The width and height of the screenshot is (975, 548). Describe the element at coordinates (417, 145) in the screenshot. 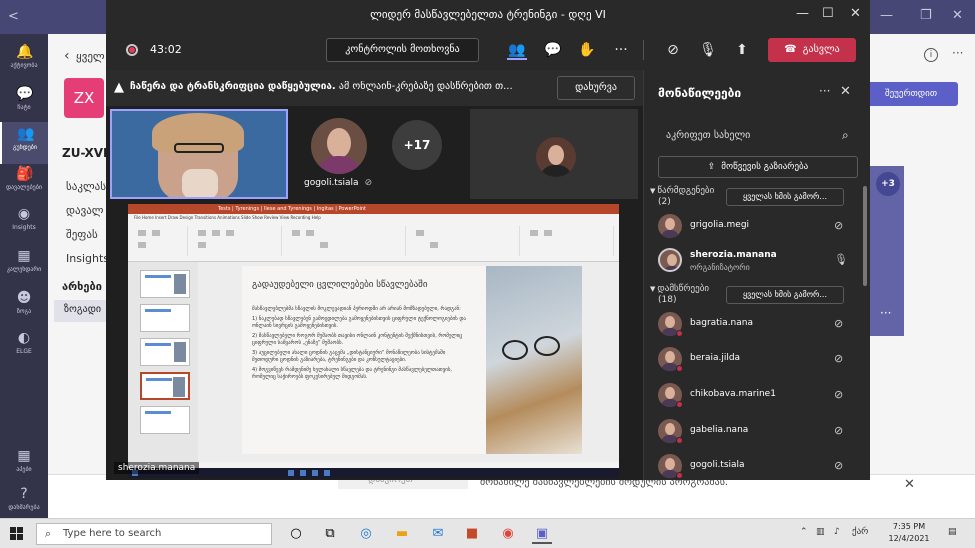

I see `overflow-participants: +17` at that location.